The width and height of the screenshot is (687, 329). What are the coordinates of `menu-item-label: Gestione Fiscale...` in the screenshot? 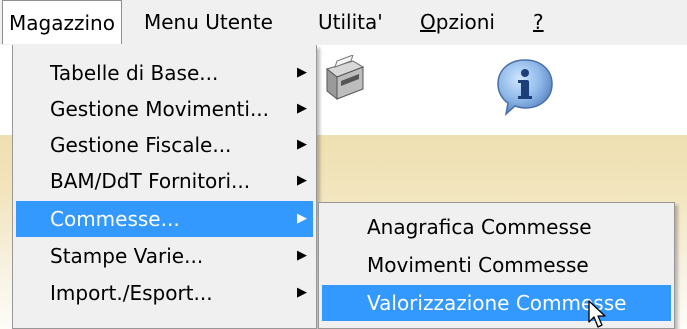 It's located at (141, 145).